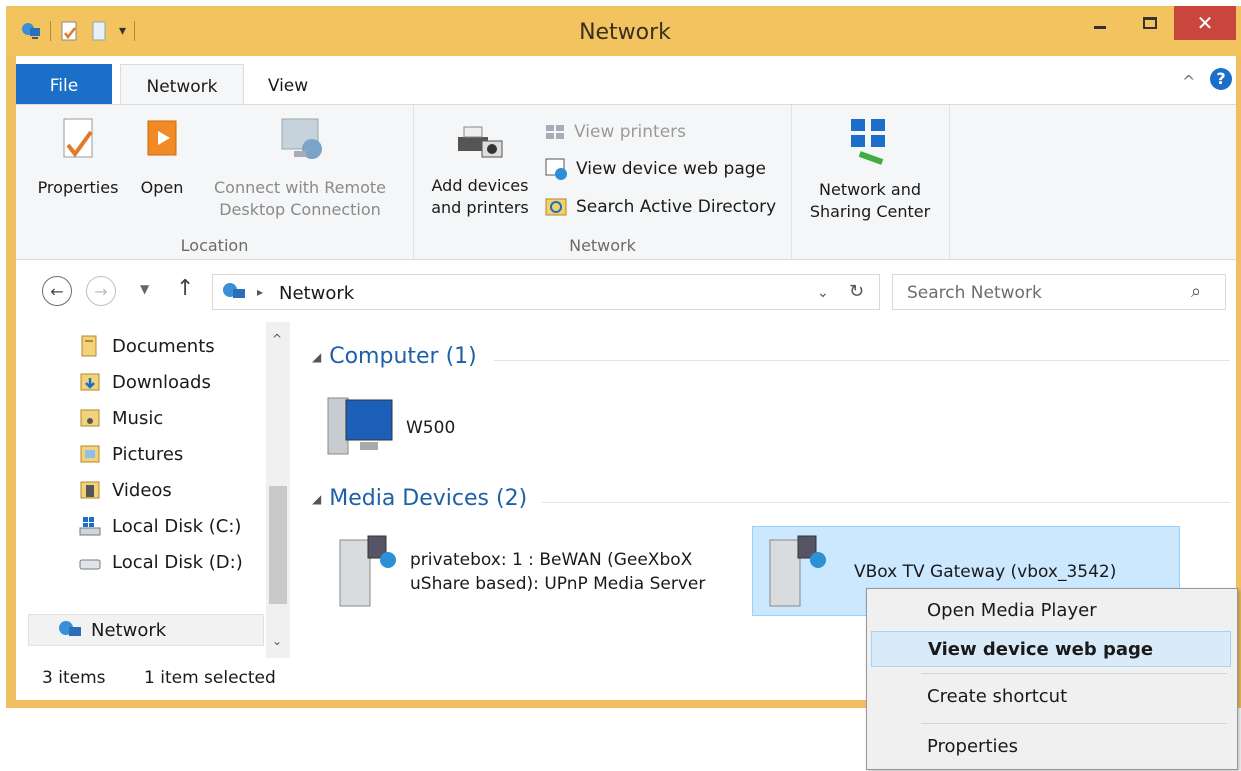  Describe the element at coordinates (316, 293) in the screenshot. I see `breadcrumb-network: Network` at that location.